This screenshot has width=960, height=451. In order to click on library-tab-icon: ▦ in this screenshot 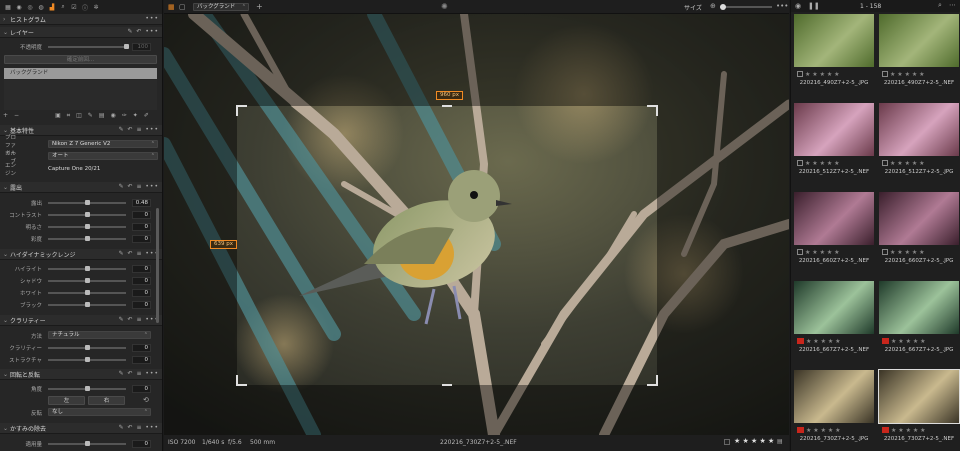, I will do `click(8, 7)`.